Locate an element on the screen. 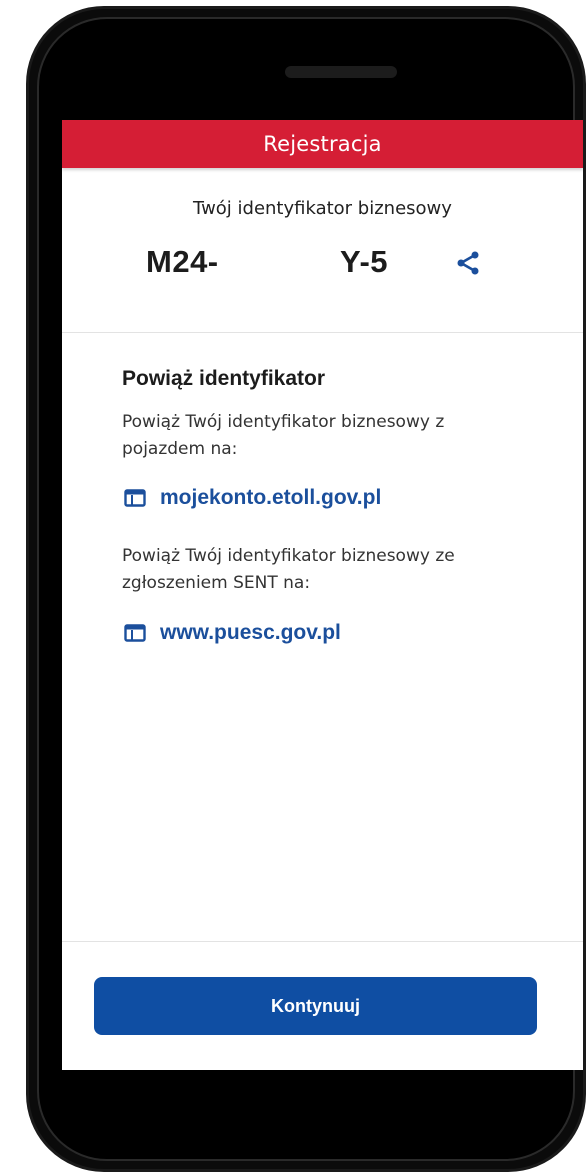  identifier-value-prefix: M24- is located at coordinates (182, 261).